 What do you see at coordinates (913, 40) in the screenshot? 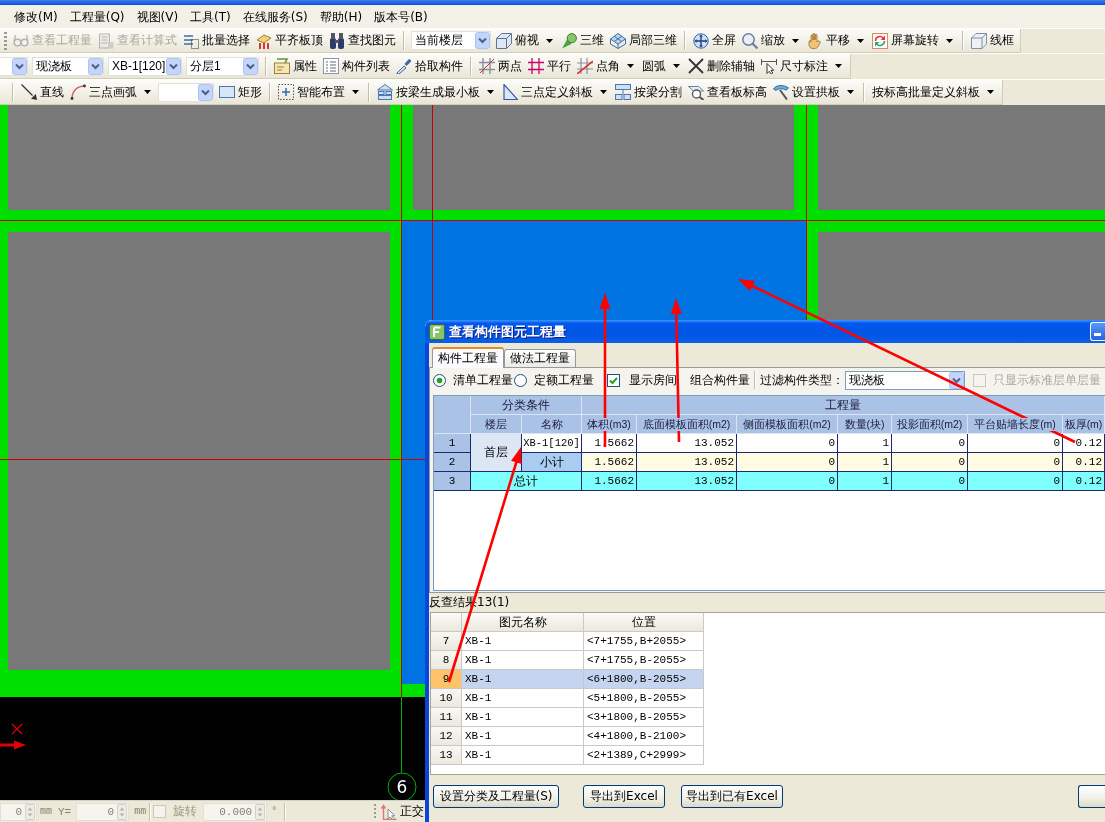
I see `toolbar-button: 屏幕旋转` at bounding box center [913, 40].